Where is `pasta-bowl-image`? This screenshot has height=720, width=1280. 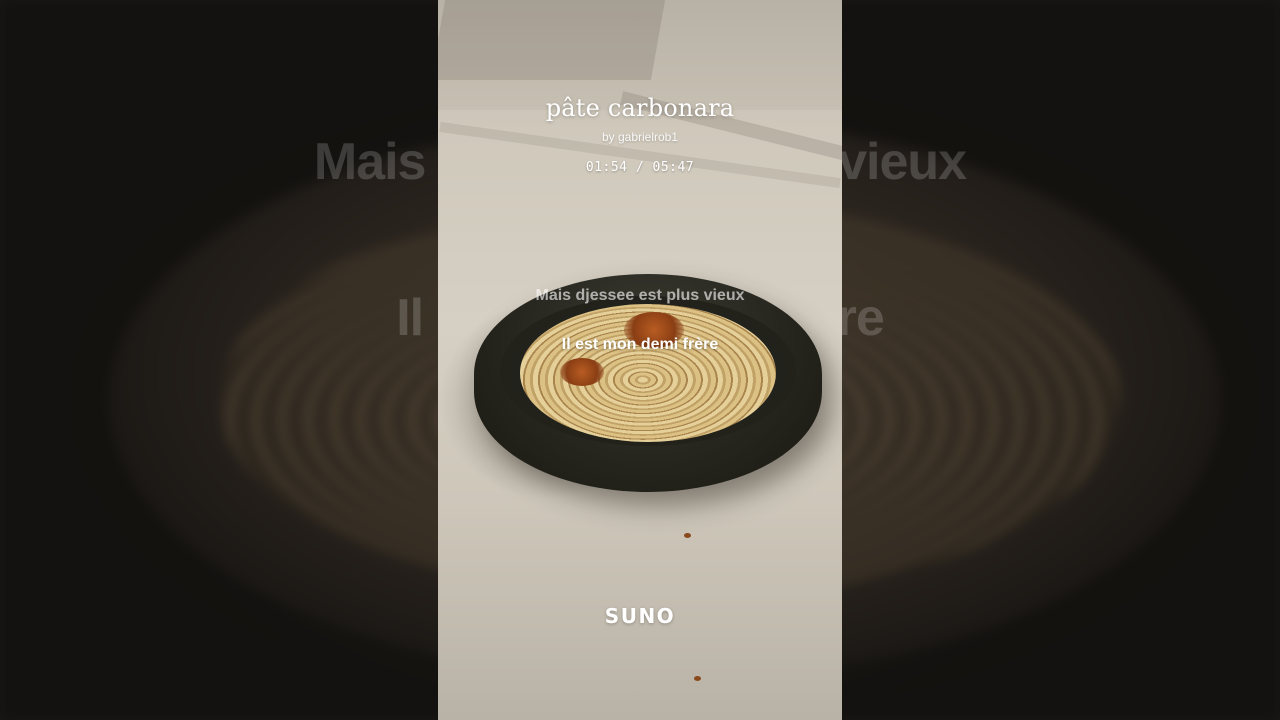 pasta-bowl-image is located at coordinates (648, 383).